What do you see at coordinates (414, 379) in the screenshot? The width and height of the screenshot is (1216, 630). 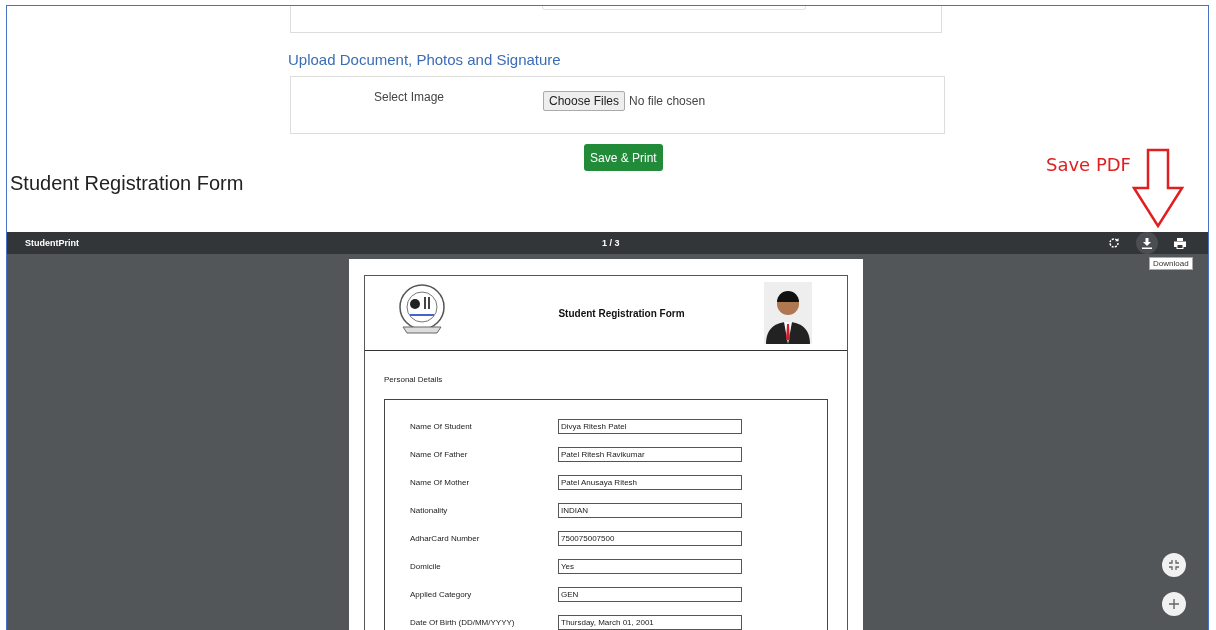 I see `section-label: Personal Details` at bounding box center [414, 379].